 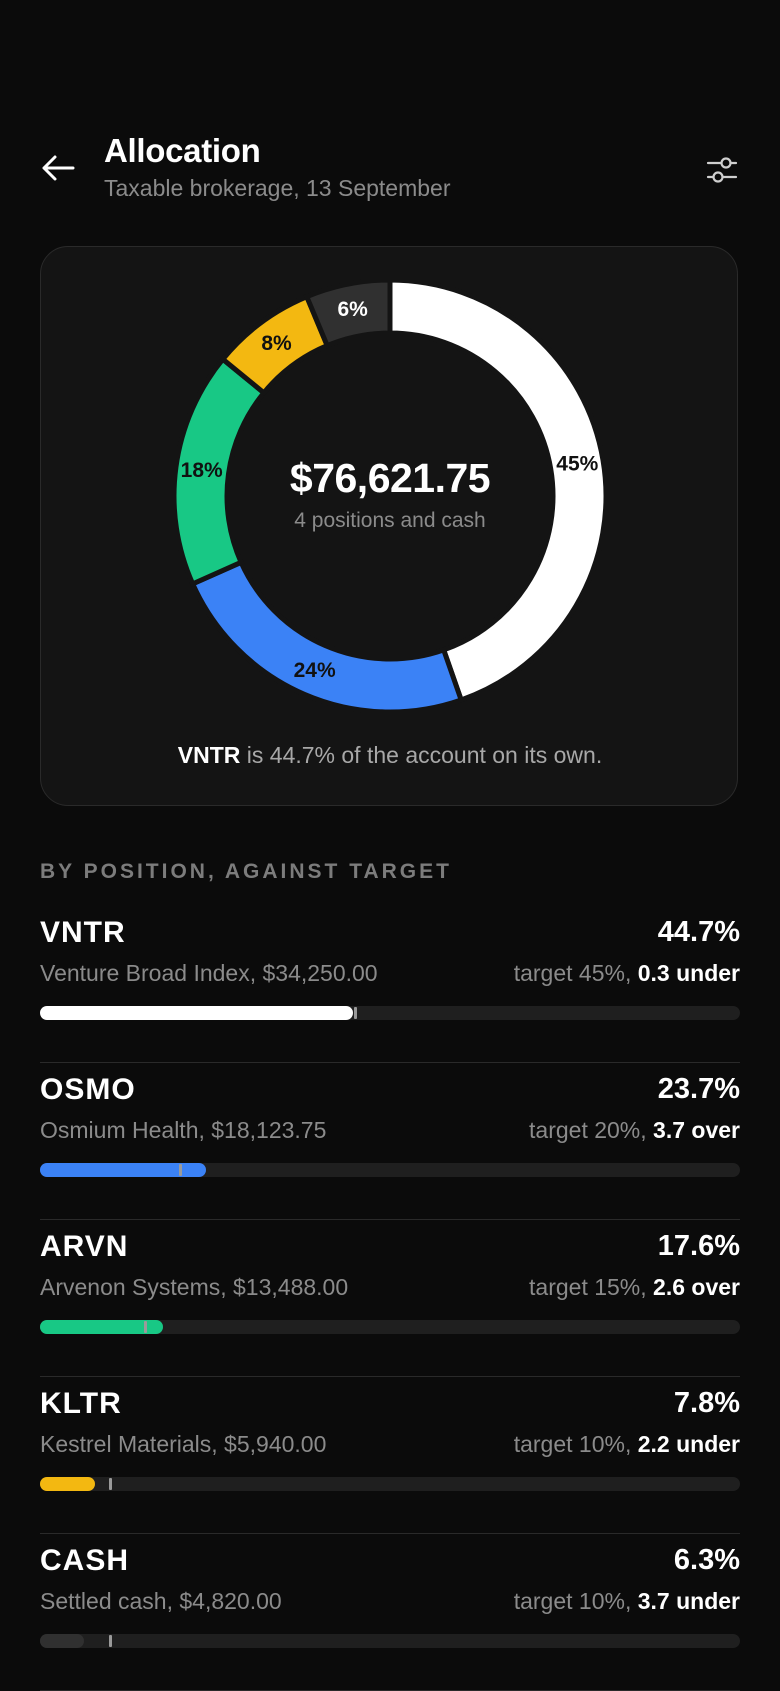 I want to click on target-delta: 3.7 under, so click(x=688, y=1601).